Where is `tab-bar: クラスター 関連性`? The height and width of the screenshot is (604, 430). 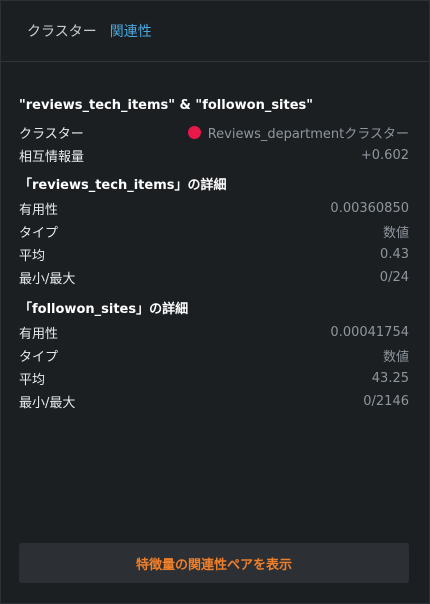 tab-bar: クラスター 関連性 is located at coordinates (215, 31).